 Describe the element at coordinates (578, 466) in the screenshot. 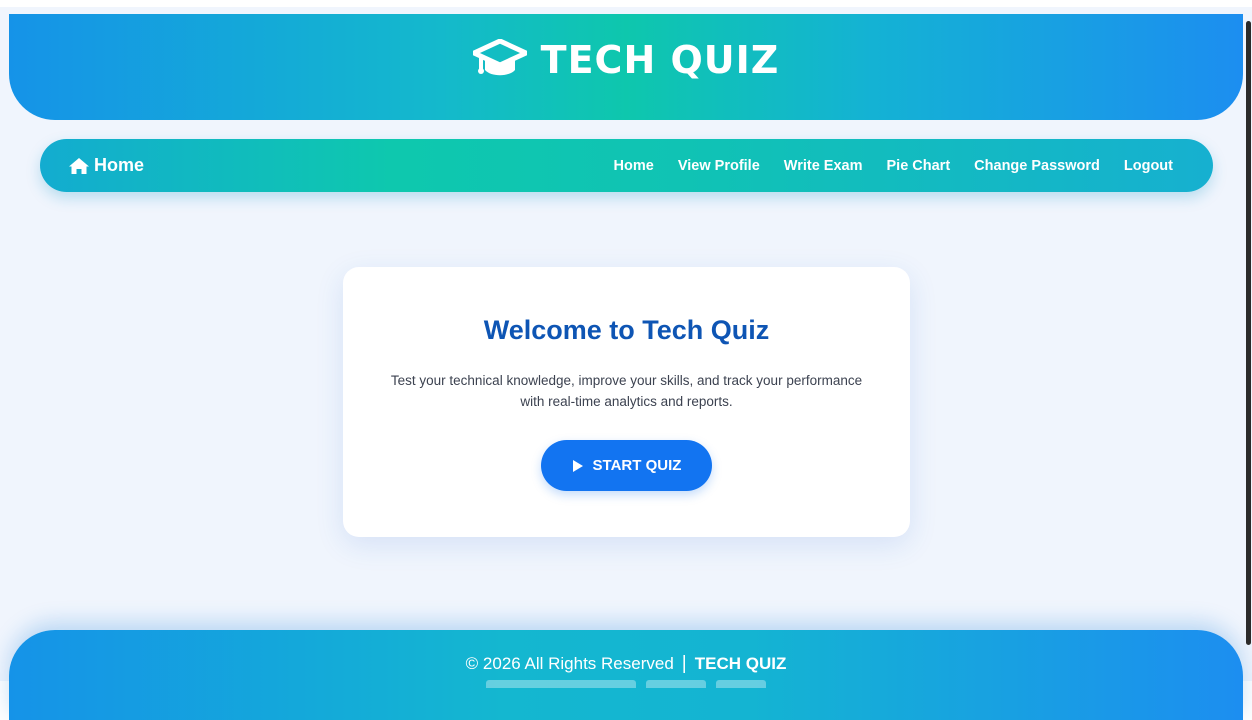

I see `play-icon` at that location.